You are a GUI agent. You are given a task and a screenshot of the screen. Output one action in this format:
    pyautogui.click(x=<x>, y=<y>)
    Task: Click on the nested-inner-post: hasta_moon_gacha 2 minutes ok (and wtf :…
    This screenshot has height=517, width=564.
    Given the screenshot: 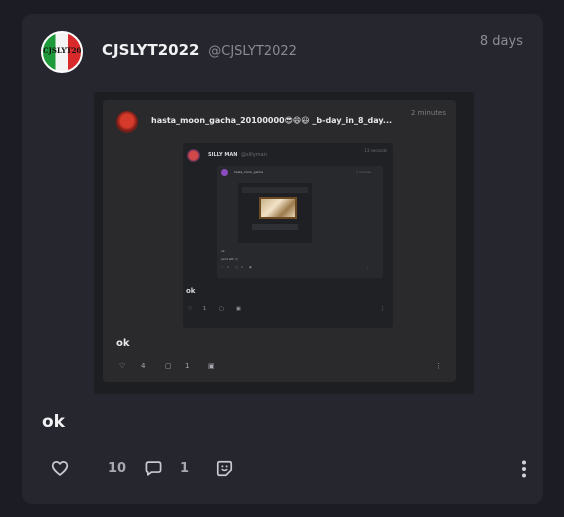 What is the action you would take?
    pyautogui.click(x=300, y=222)
    